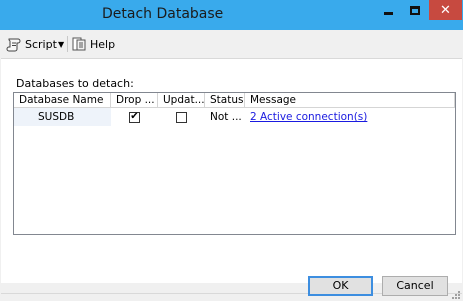  What do you see at coordinates (62, 100) in the screenshot?
I see `column-header-database-name: Database Name` at bounding box center [62, 100].